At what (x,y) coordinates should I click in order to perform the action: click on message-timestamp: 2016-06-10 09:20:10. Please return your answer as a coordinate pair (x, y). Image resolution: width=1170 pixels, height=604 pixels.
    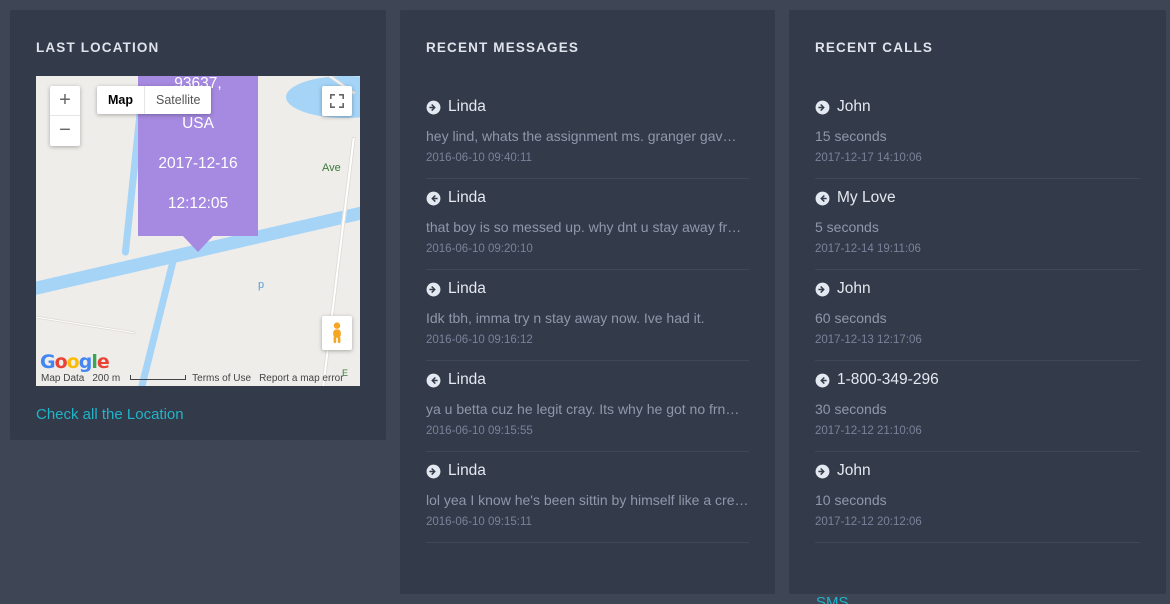
    Looking at the image, I should click on (479, 249).